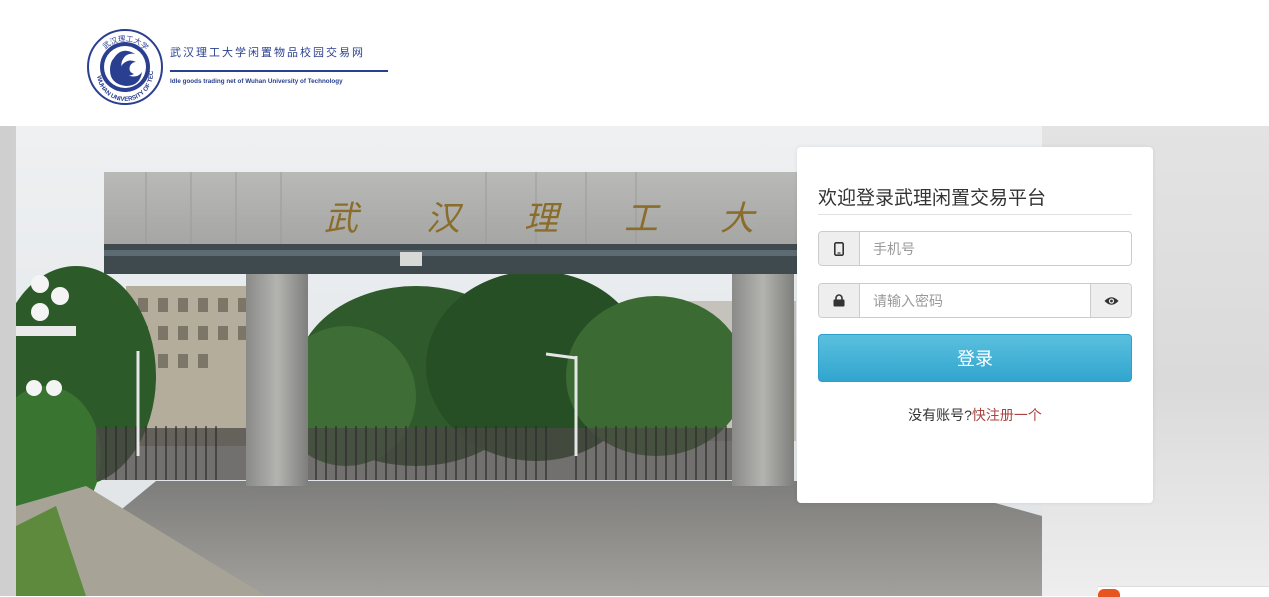 The image size is (1269, 597). I want to click on password-input, so click(975, 300).